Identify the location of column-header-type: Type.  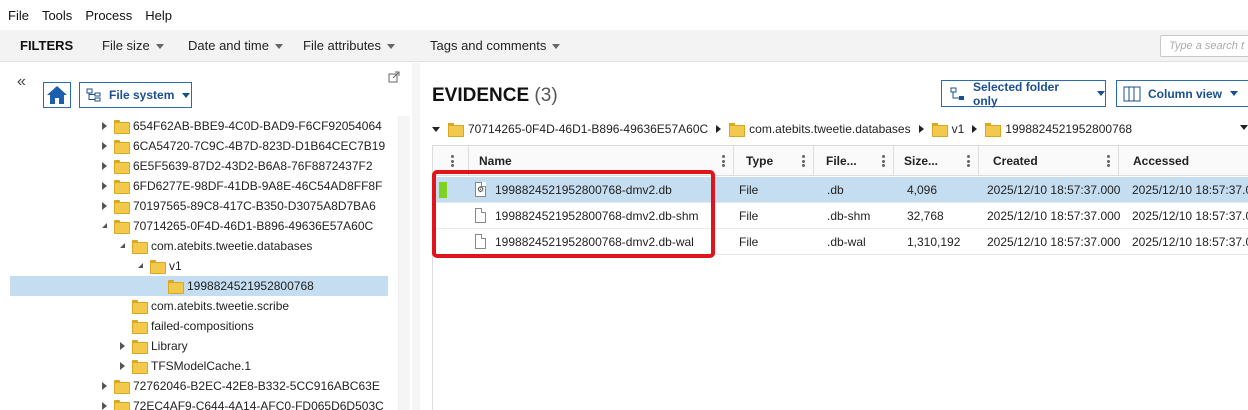
(774, 161).